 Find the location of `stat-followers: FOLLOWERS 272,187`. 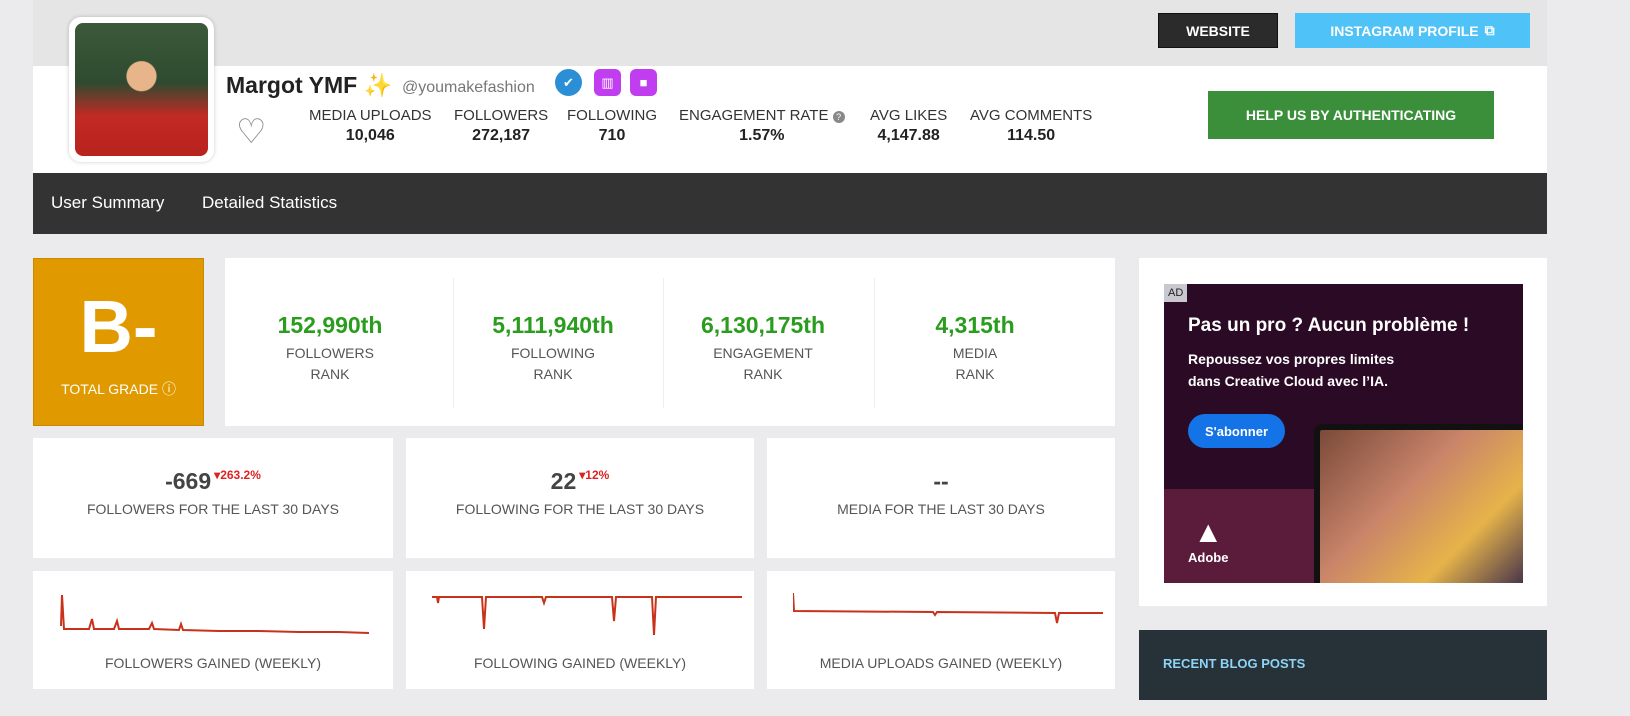

stat-followers: FOLLOWERS 272,187 is located at coordinates (501, 125).